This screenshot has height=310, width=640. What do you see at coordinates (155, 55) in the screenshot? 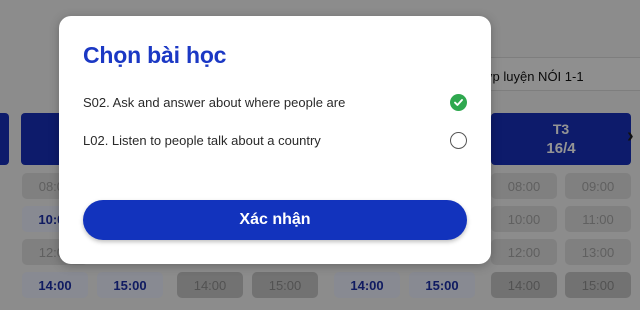
I see `dialog-title: Chọn bài học` at bounding box center [155, 55].